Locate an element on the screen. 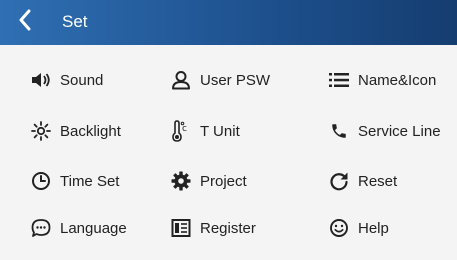  page-title: Set is located at coordinates (75, 21).